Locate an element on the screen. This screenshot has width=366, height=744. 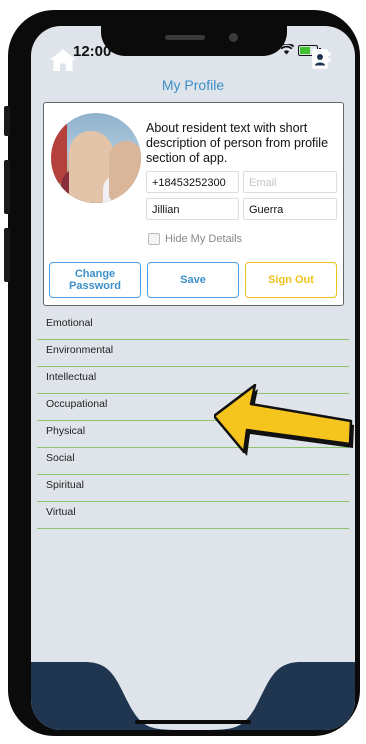
volume-down-button is located at coordinates (7, 255).